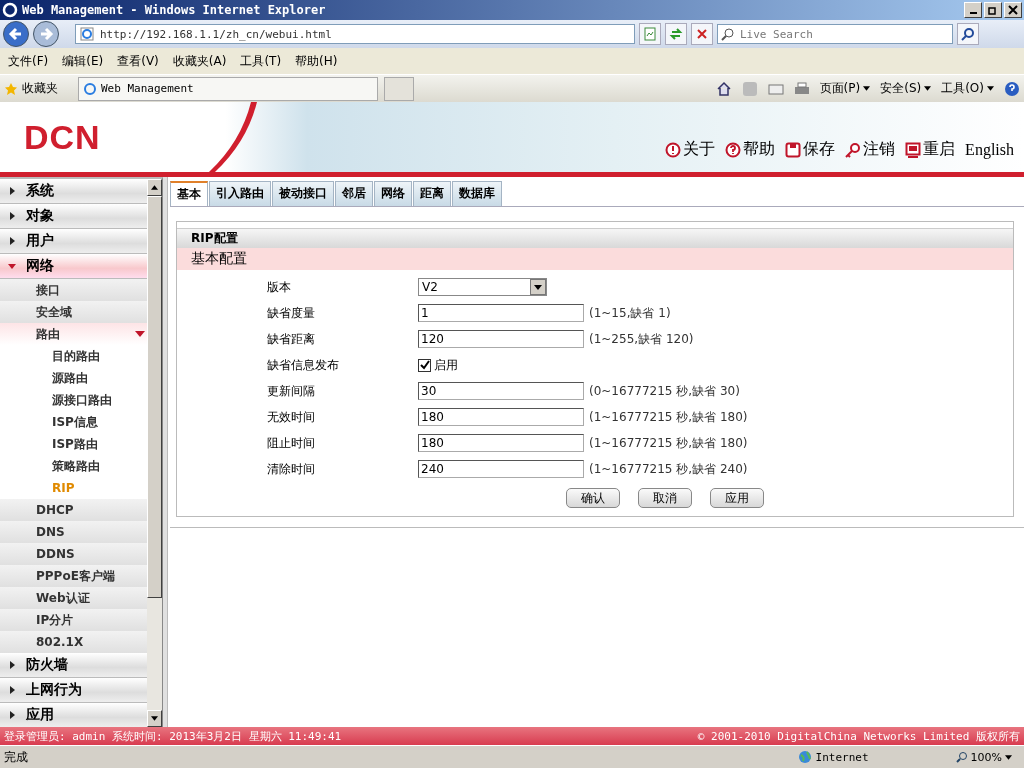 This screenshot has height=768, width=1024. What do you see at coordinates (432, 193) in the screenshot?
I see `tab: 距离` at bounding box center [432, 193].